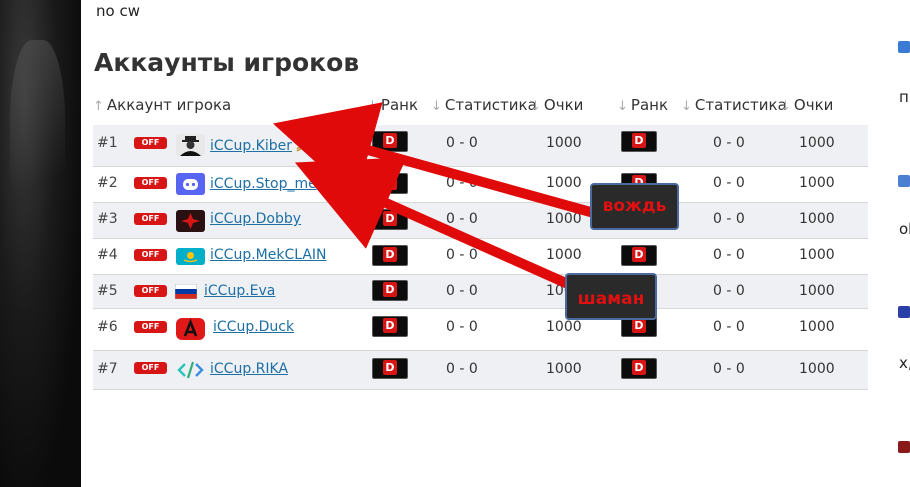 The image size is (910, 487). I want to click on sort-score2-header: ↓ Очки, so click(806, 105).